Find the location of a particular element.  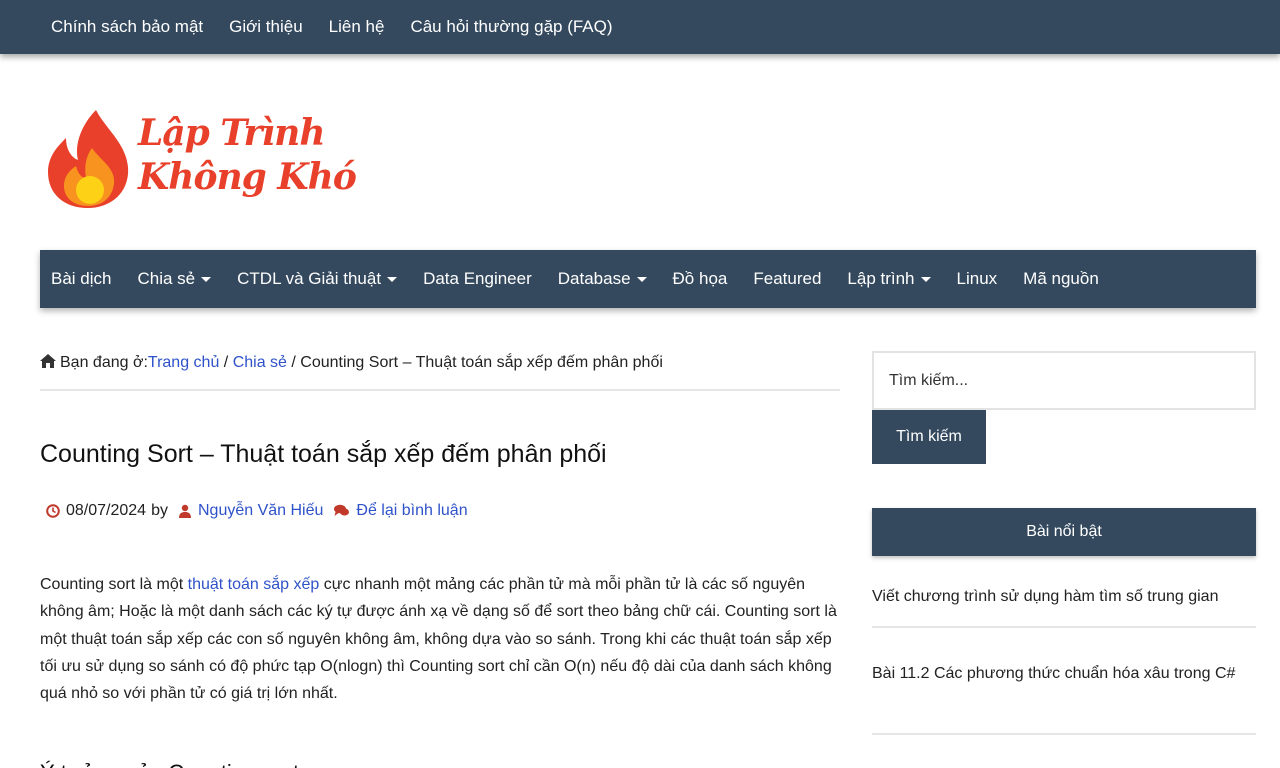

breadcrumb-home-link: Trang chủ is located at coordinates (183, 362).